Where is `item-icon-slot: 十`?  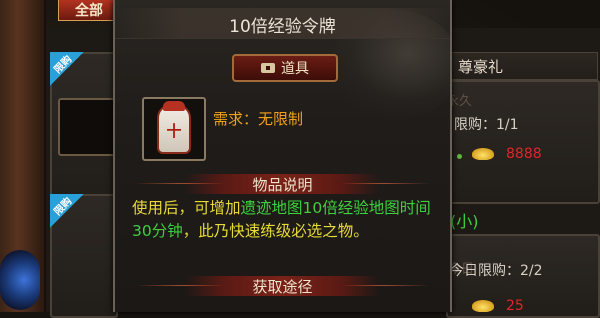
item-icon-slot: 十 is located at coordinates (174, 129).